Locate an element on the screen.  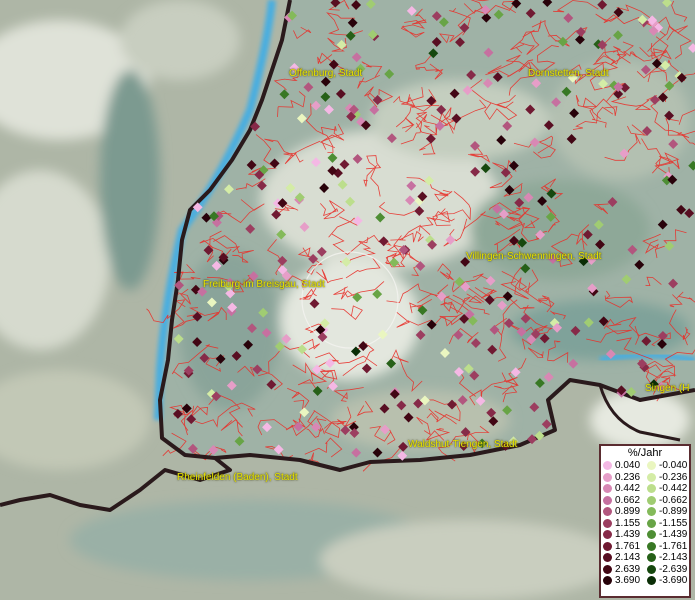
legend-entry-positive: 2.143 is located at coordinates (623, 557).